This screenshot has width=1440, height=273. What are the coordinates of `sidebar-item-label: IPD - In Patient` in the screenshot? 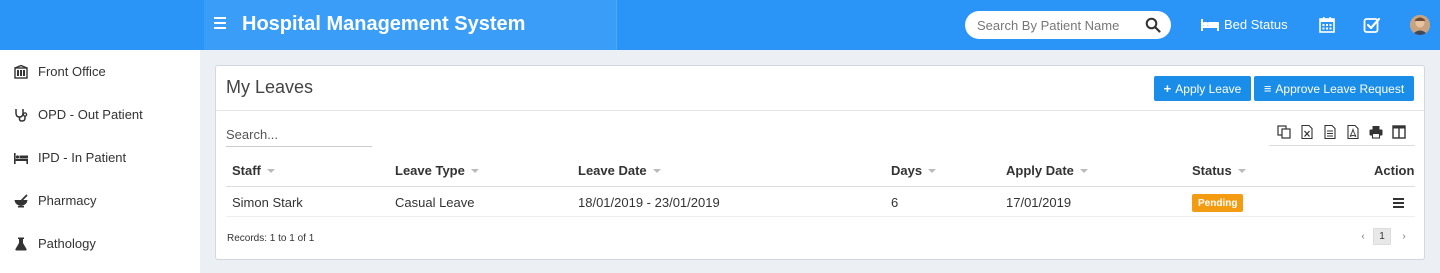 It's located at (82, 157).